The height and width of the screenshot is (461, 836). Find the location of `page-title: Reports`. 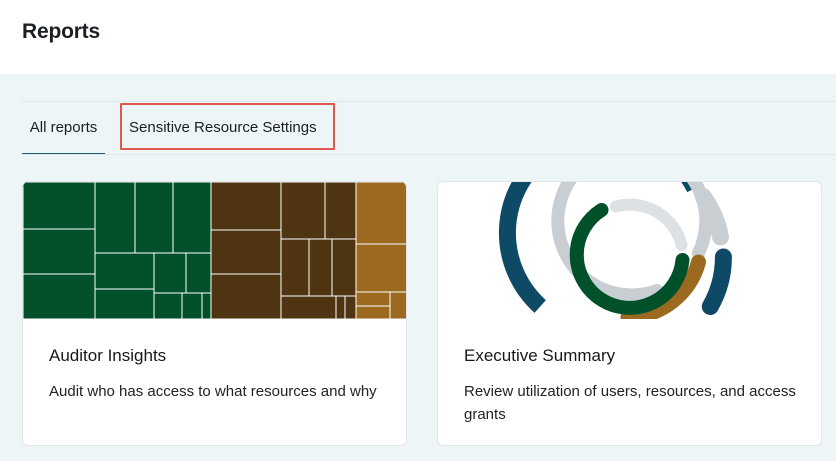

page-title: Reports is located at coordinates (61, 31).